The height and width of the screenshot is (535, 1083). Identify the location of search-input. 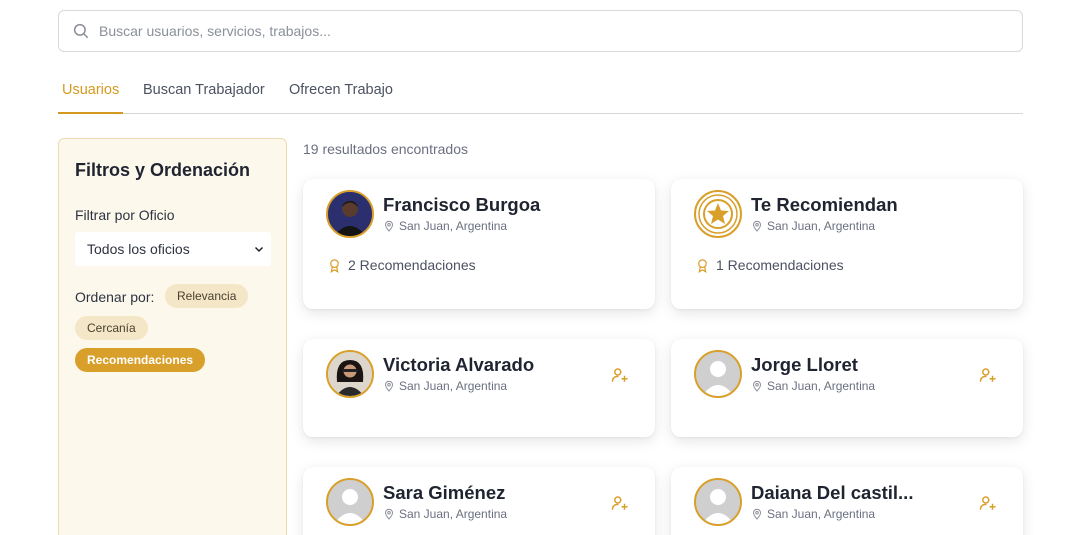
(549, 31).